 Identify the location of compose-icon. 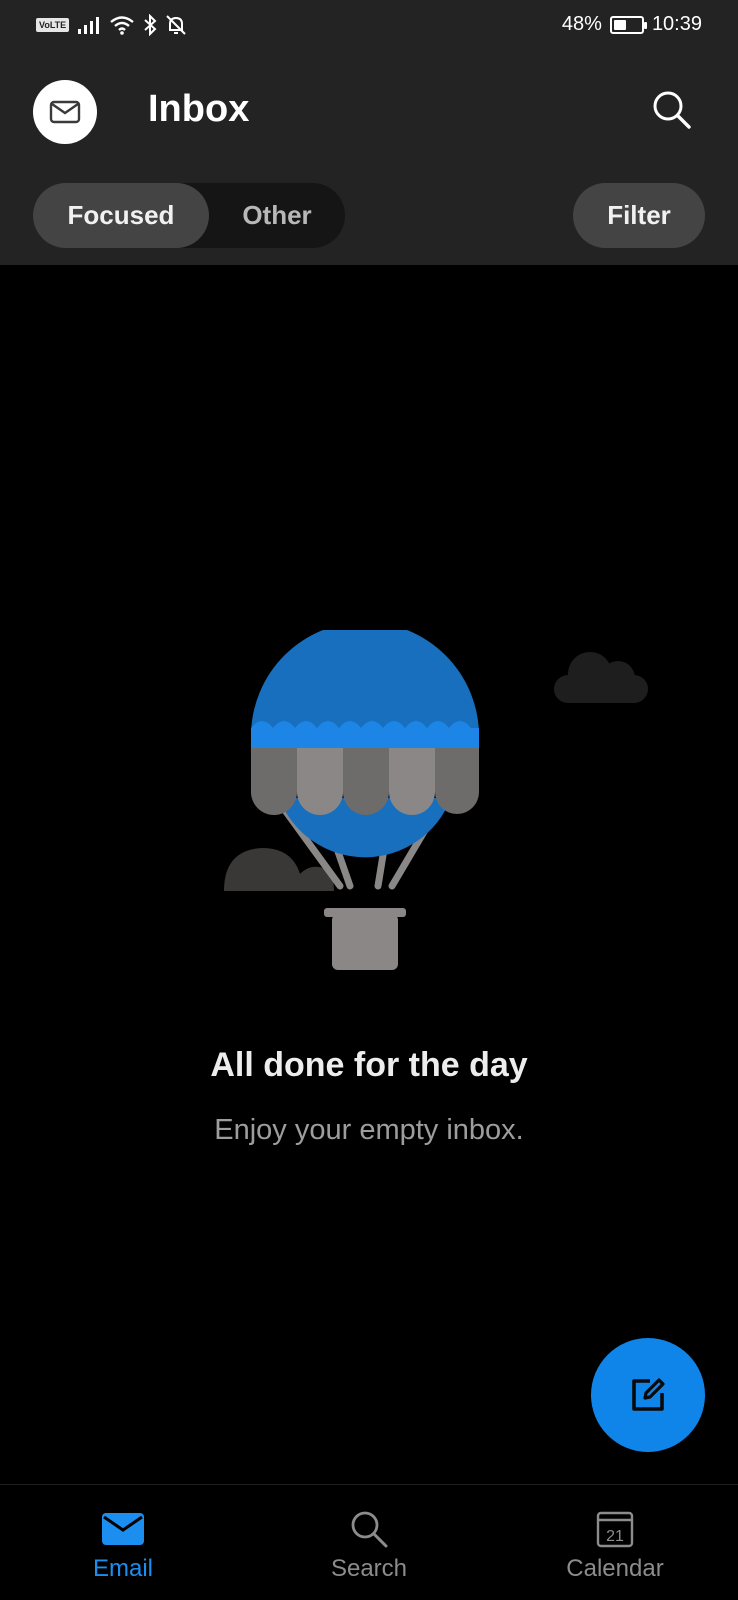
(648, 1394).